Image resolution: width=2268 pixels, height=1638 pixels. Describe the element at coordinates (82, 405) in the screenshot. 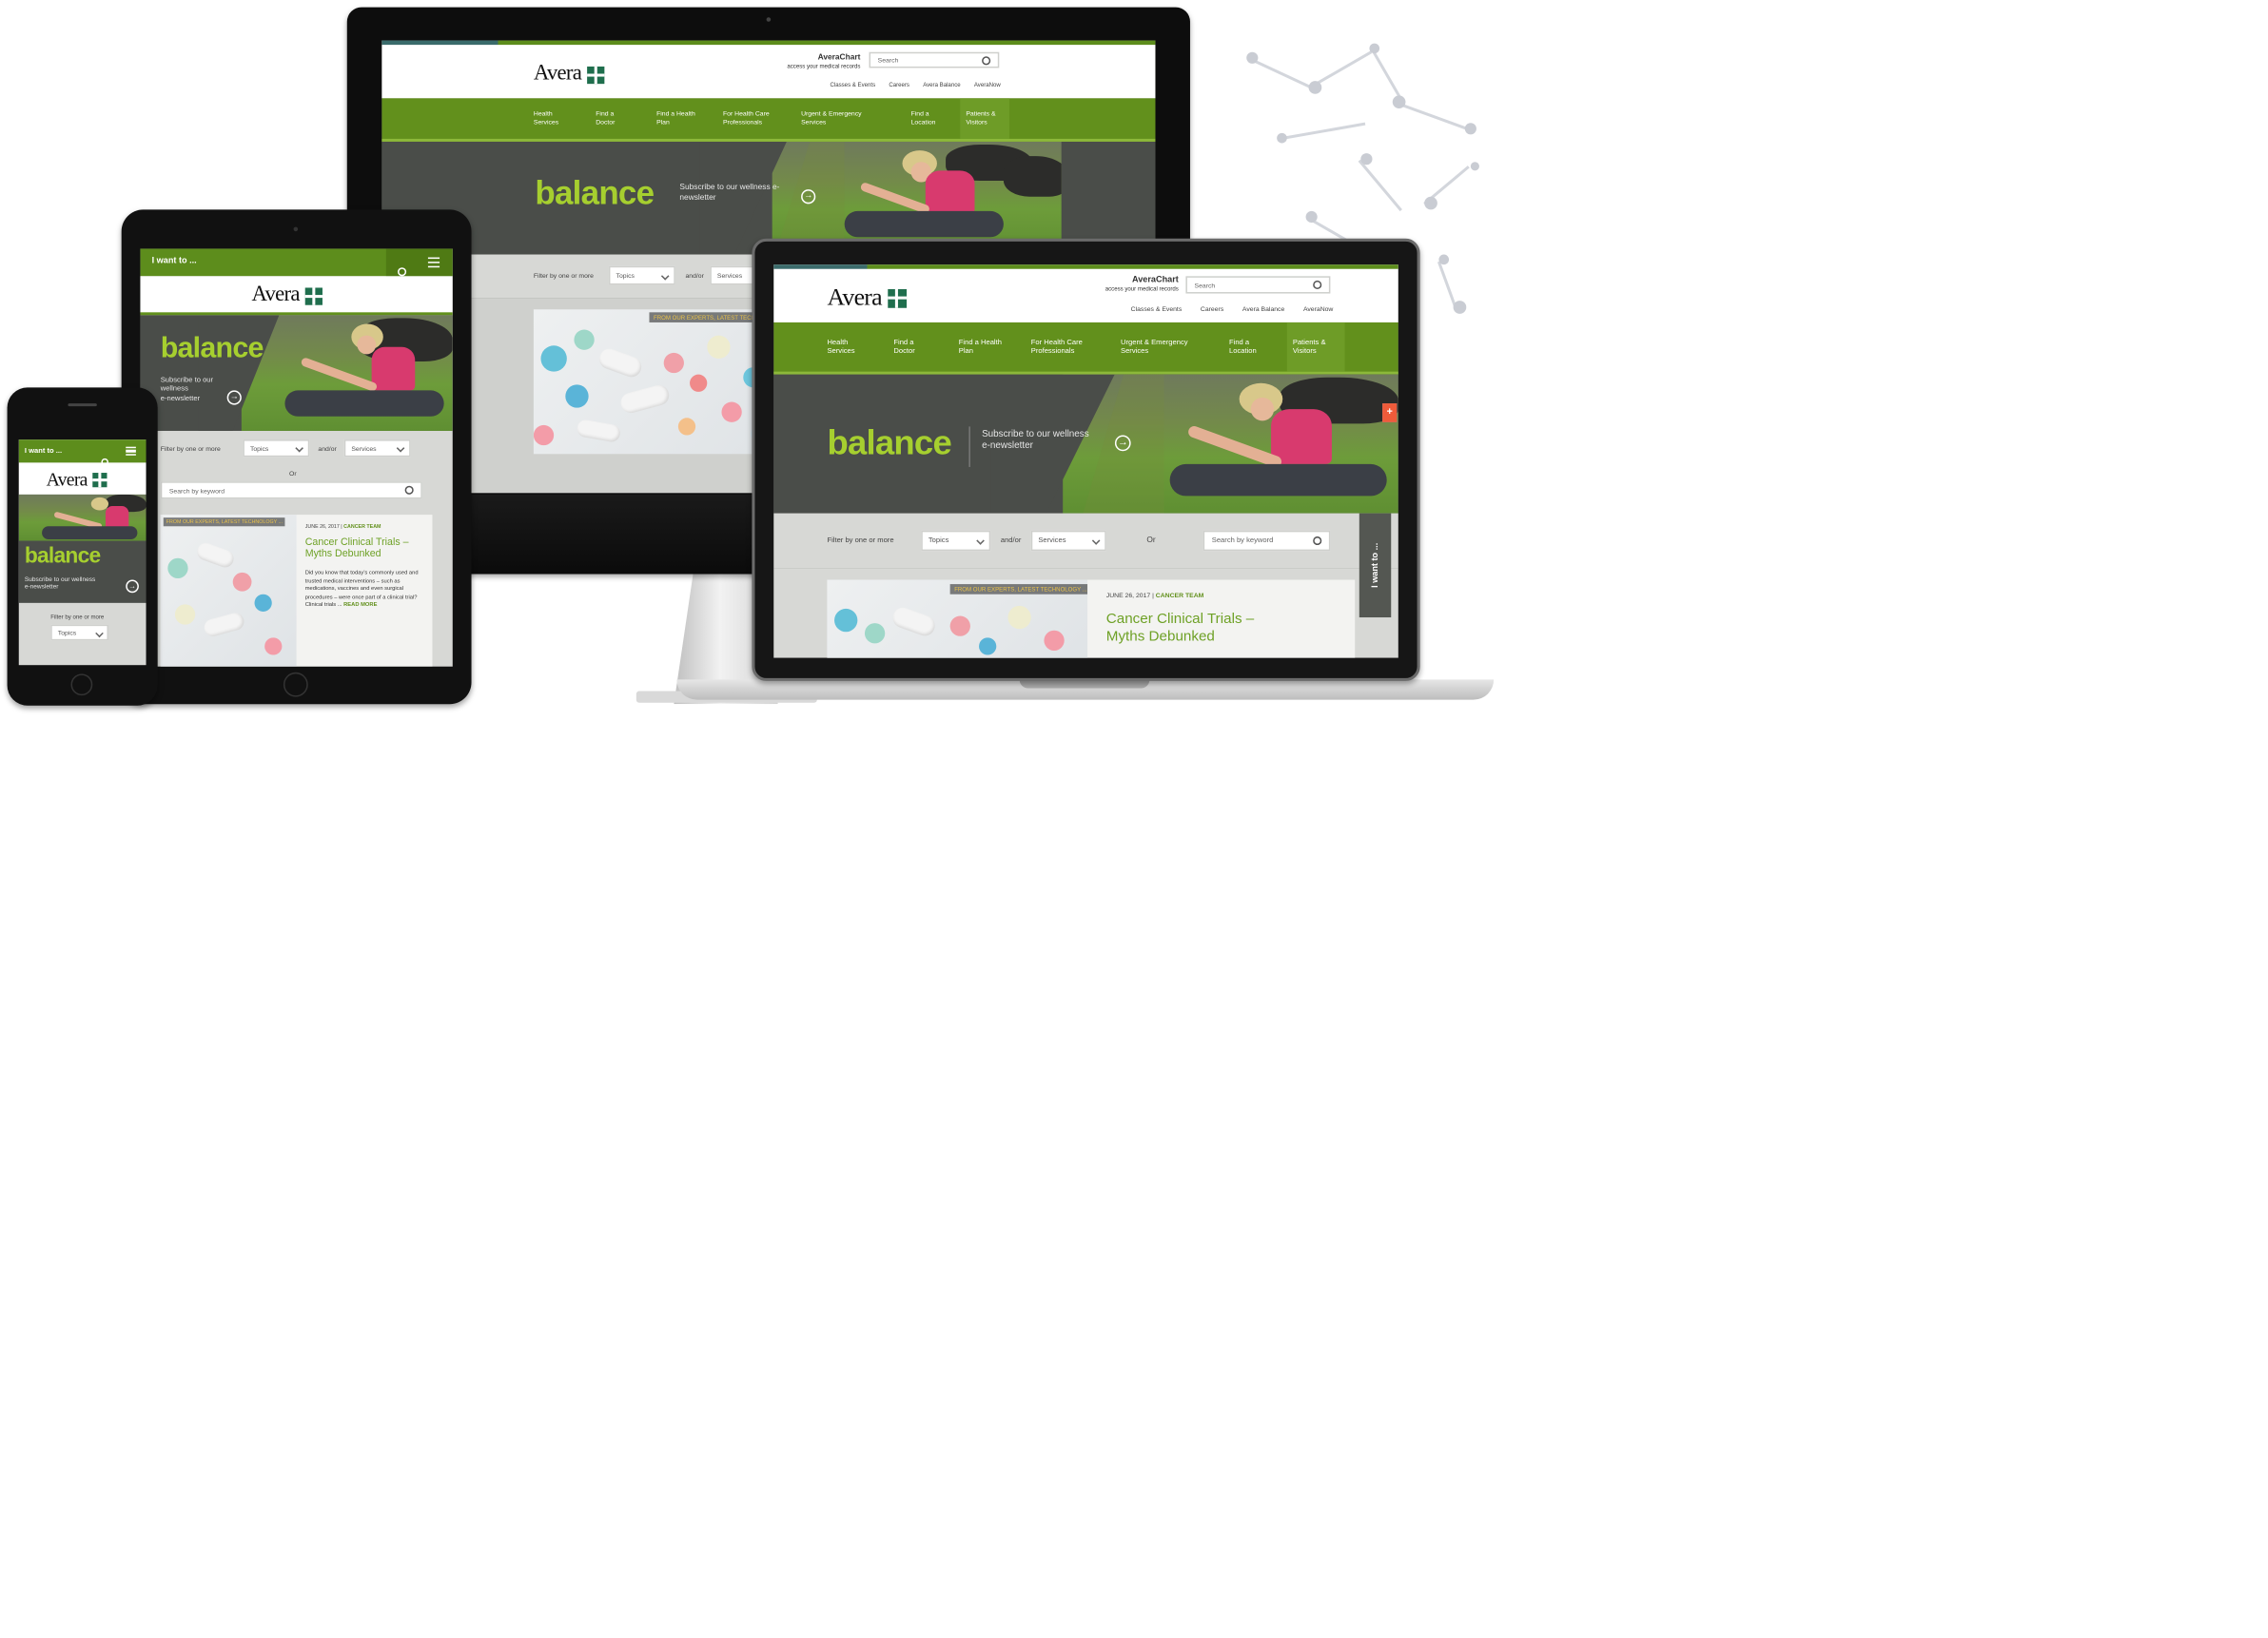

I see `phone-speaker` at that location.